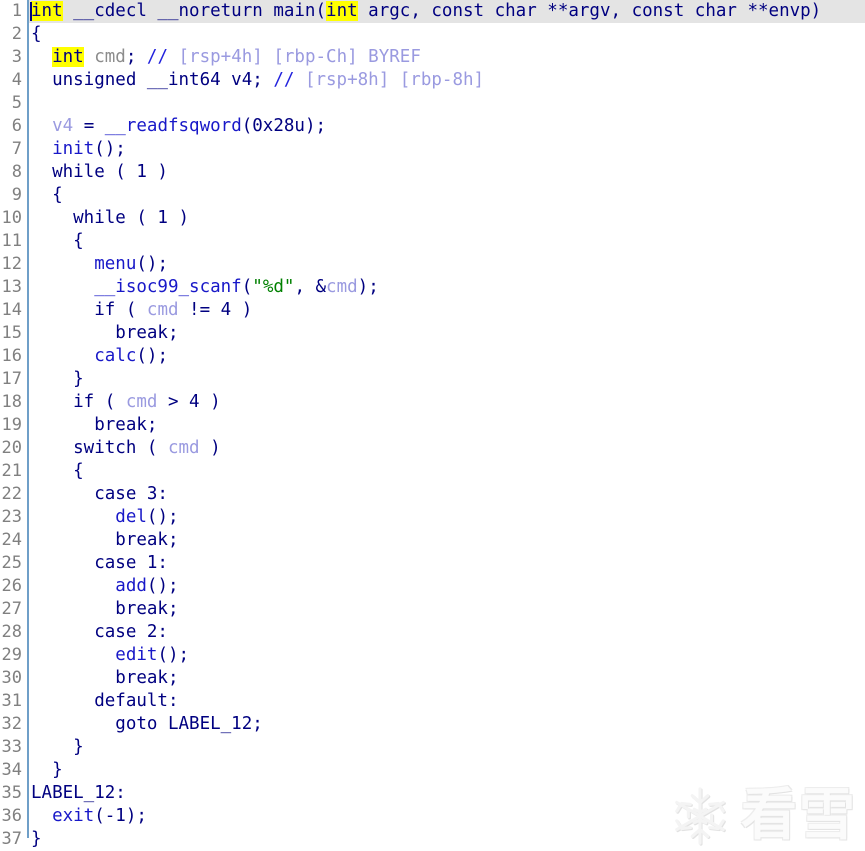 Image resolution: width=865 pixels, height=851 pixels. I want to click on code-line: 21 {, so click(432, 471).